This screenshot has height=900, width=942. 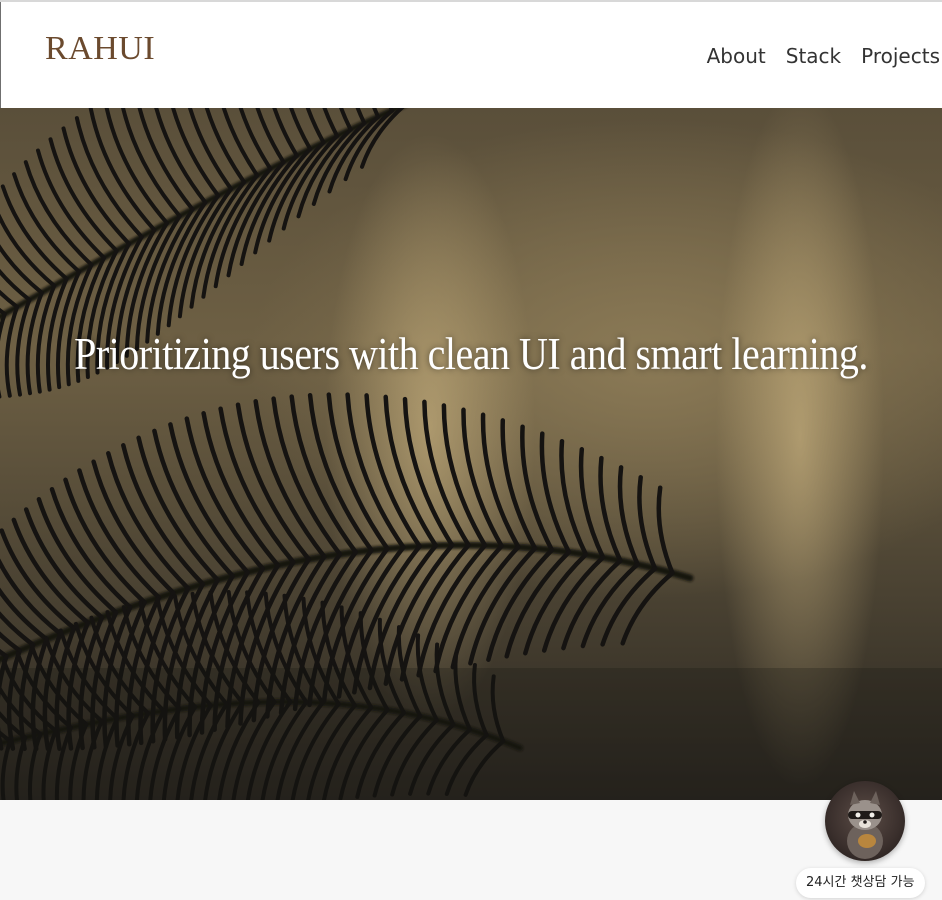 I want to click on chat-launcher-button, so click(x=865, y=821).